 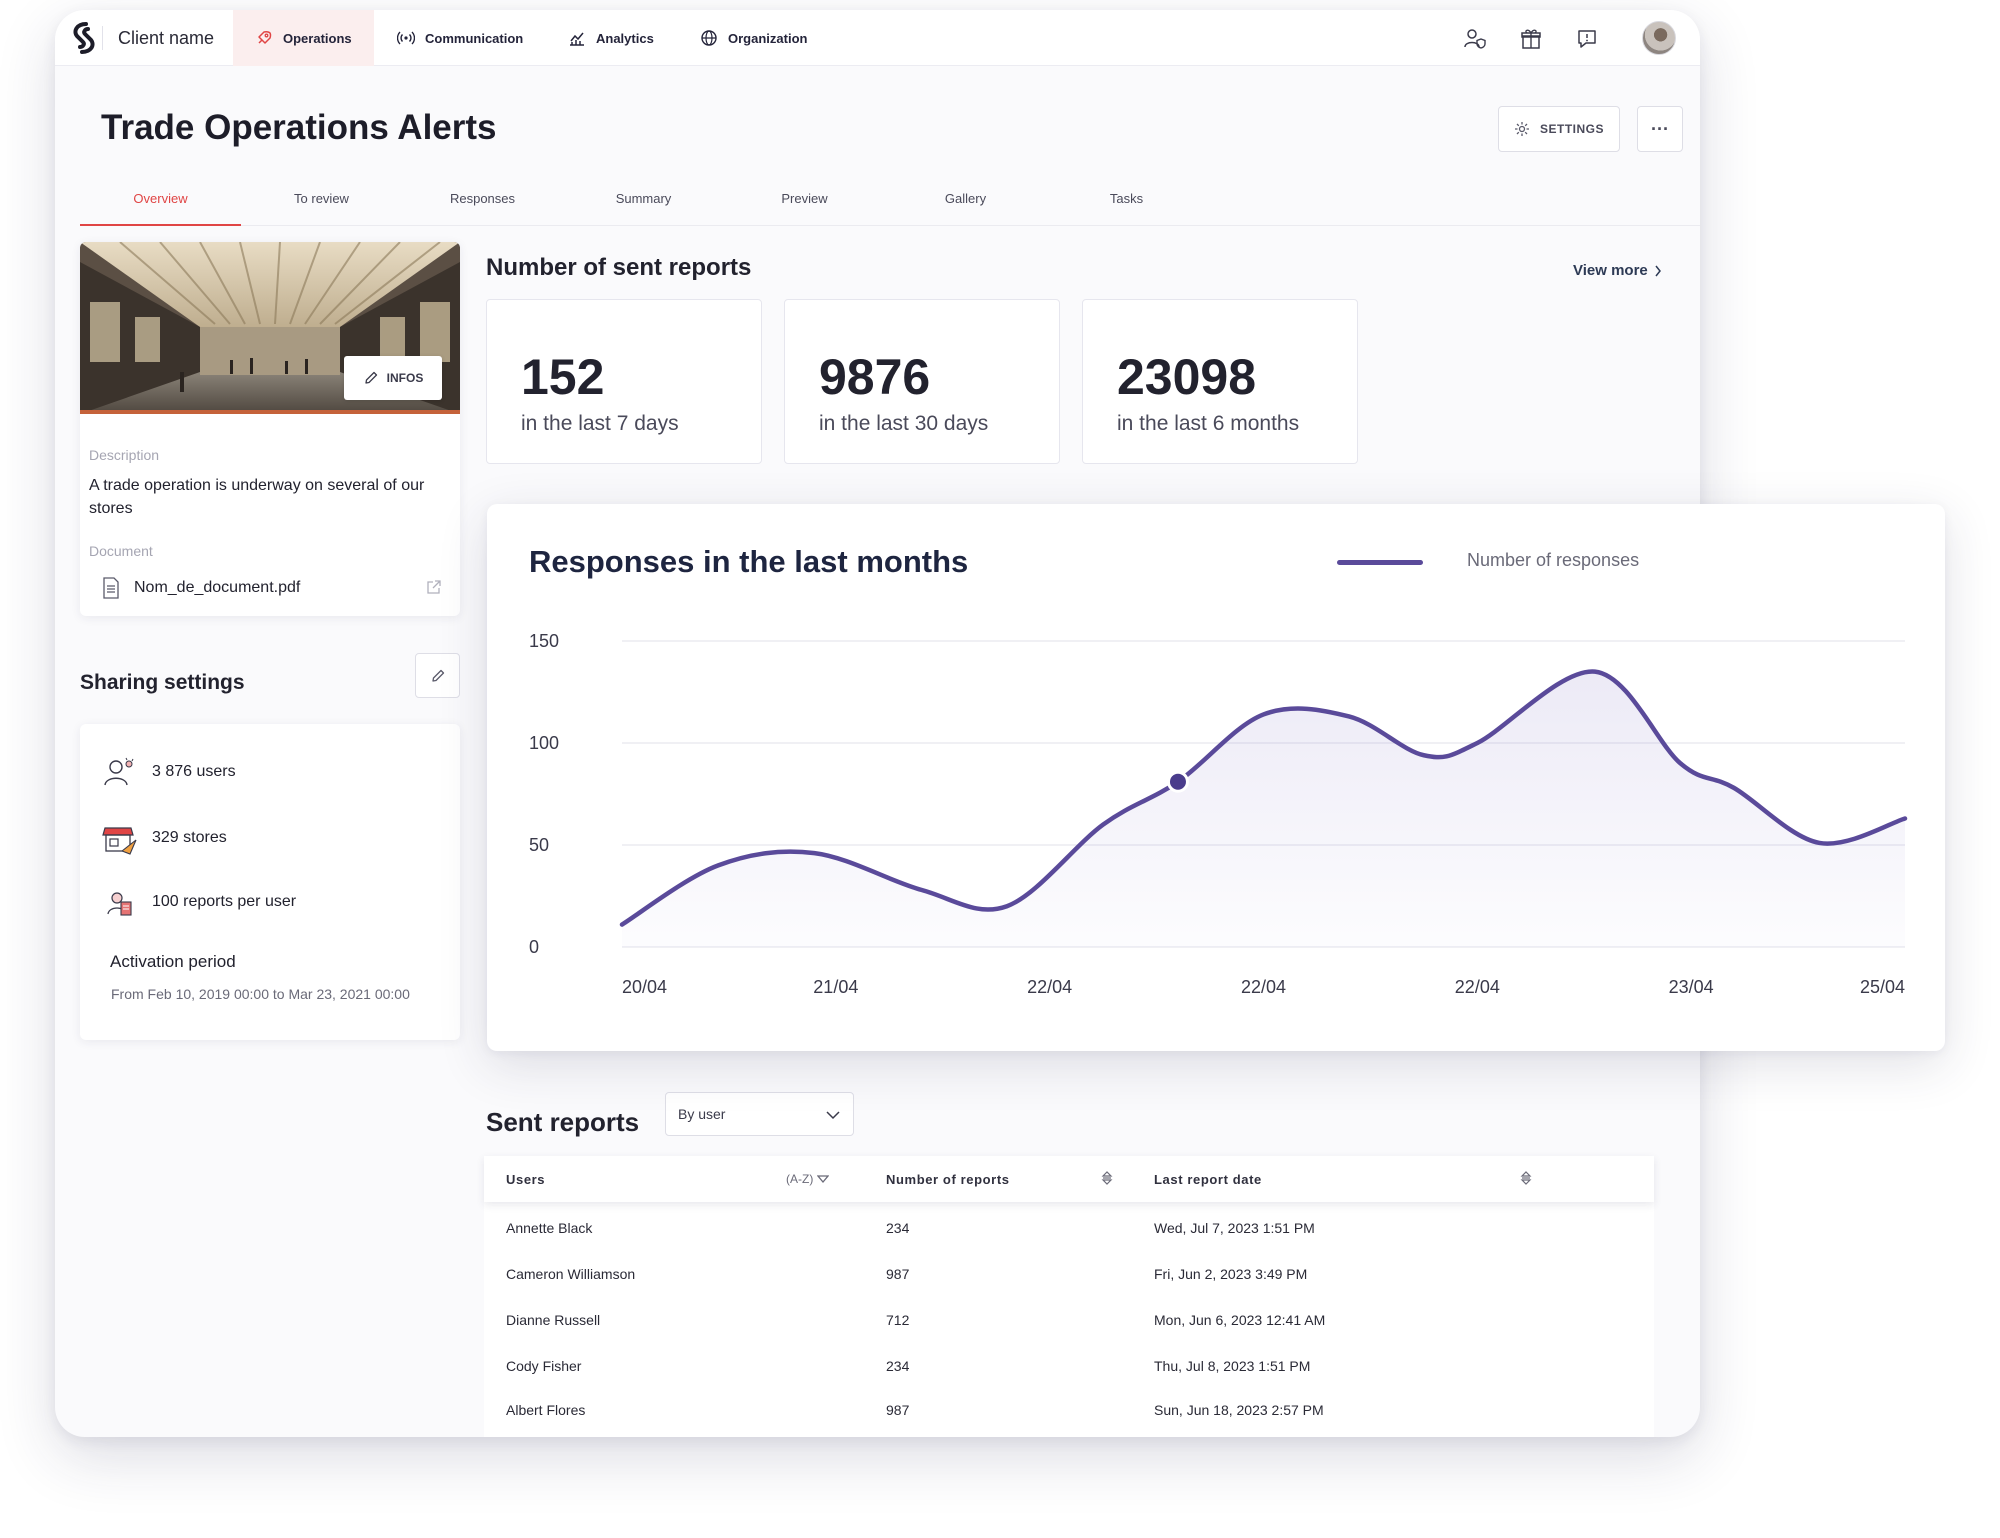 What do you see at coordinates (702, 1114) in the screenshot?
I see `group-by-value: By user` at bounding box center [702, 1114].